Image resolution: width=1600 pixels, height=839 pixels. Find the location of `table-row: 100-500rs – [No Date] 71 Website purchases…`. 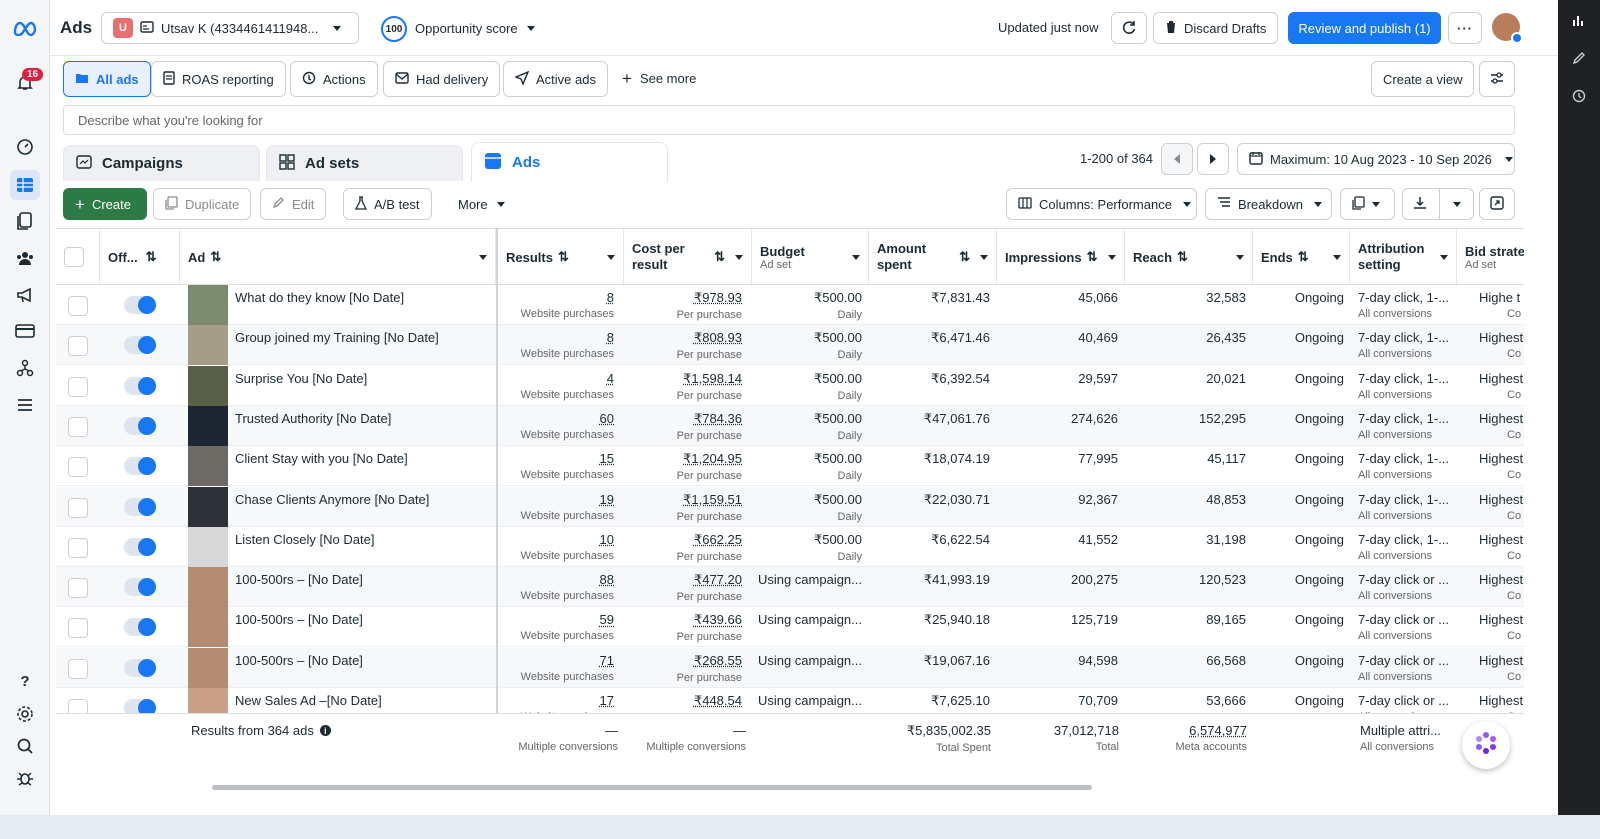

table-row: 100-500rs – [No Date] 71 Website purchases… is located at coordinates (790, 667).